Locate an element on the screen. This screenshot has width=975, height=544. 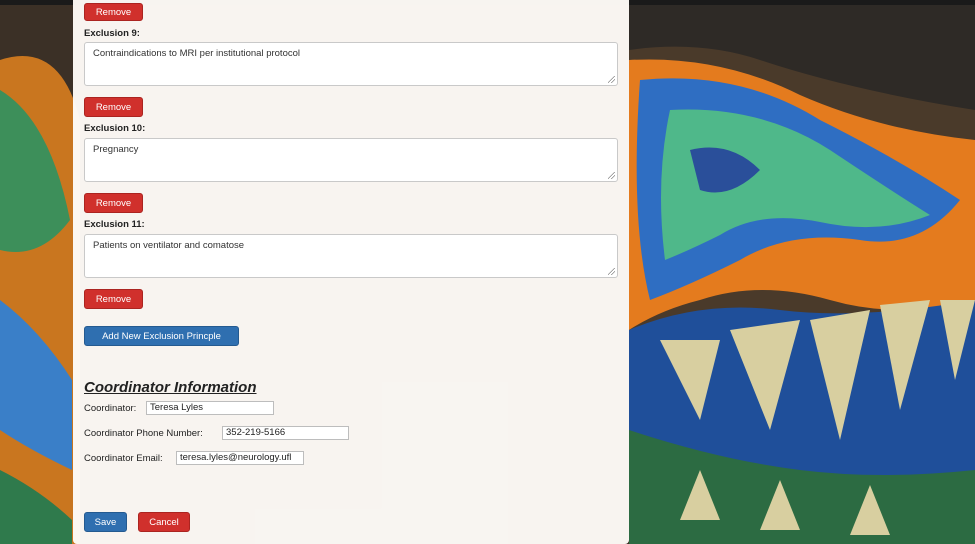
cancel-button: Cancel is located at coordinates (164, 522).